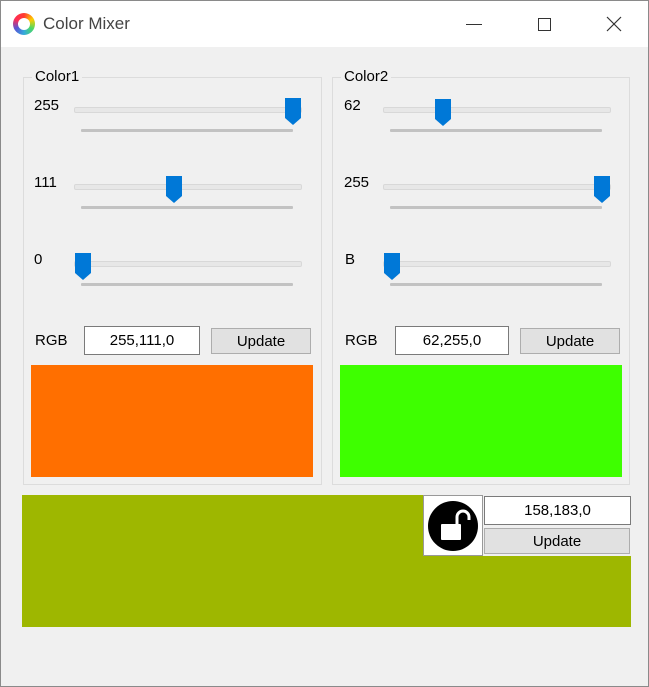 The width and height of the screenshot is (649, 687). Describe the element at coordinates (602, 189) in the screenshot. I see `color2-green-slider-thumb` at that location.